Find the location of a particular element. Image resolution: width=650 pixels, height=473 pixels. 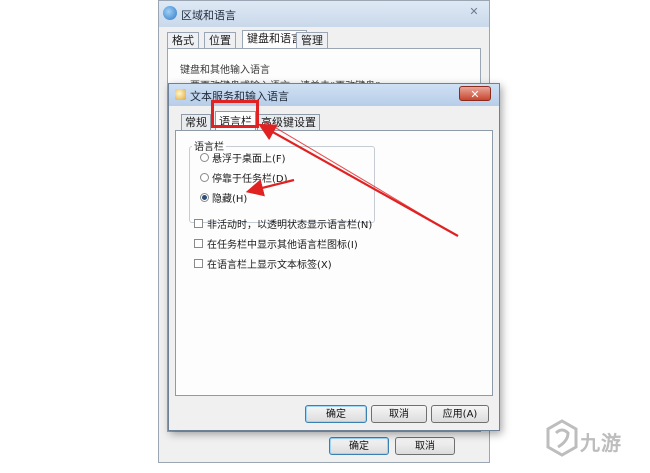

nine-game-logo-icon is located at coordinates (562, 438).